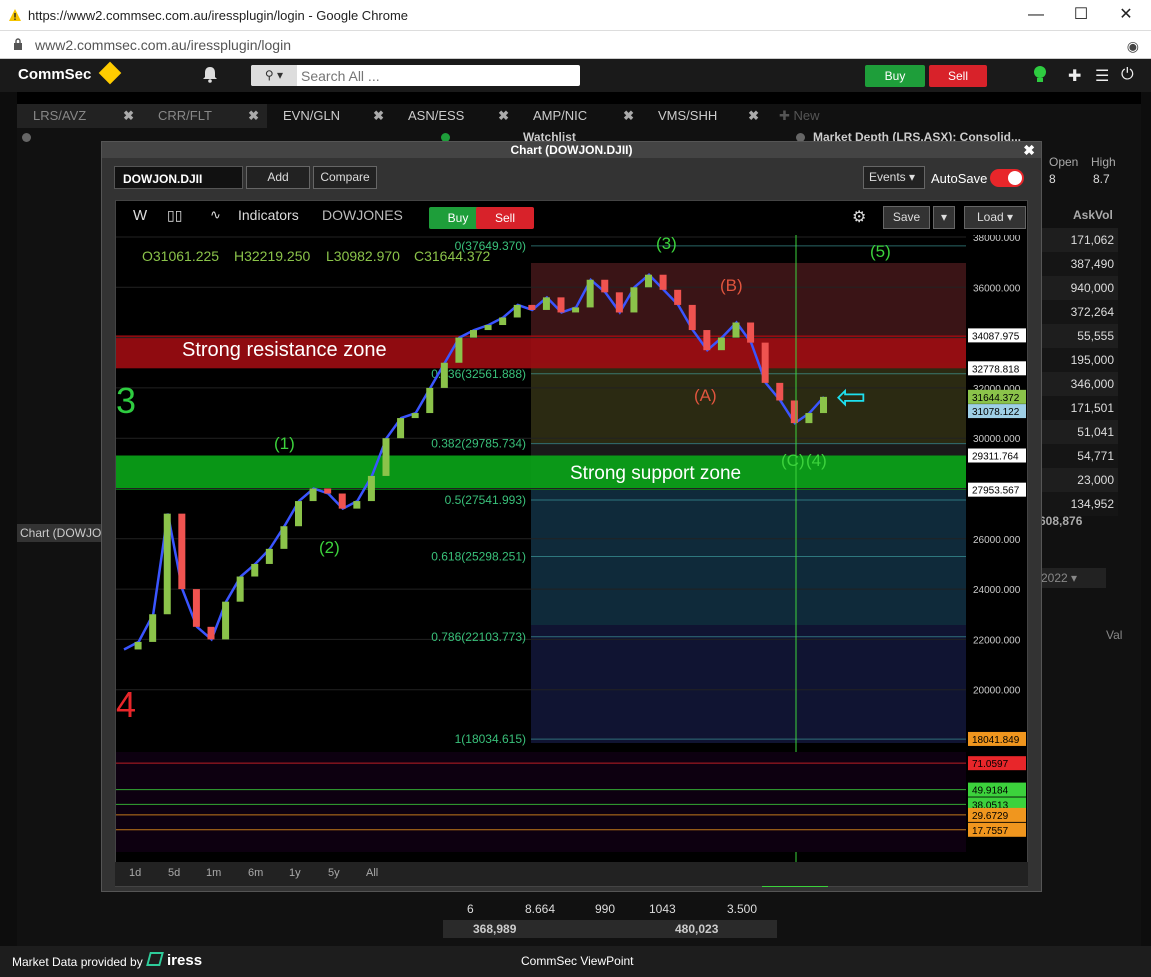 Image resolution: width=1151 pixels, height=977 pixels. I want to click on compare-button: Compare, so click(345, 177).